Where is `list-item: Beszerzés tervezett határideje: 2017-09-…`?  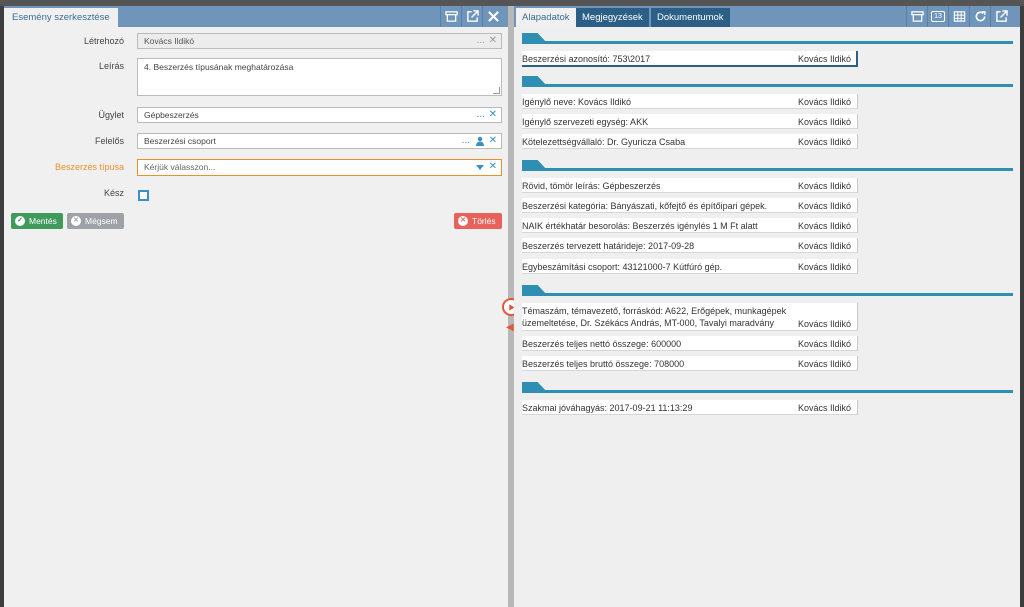 list-item: Beszerzés tervezett határideje: 2017-09-… is located at coordinates (690, 245).